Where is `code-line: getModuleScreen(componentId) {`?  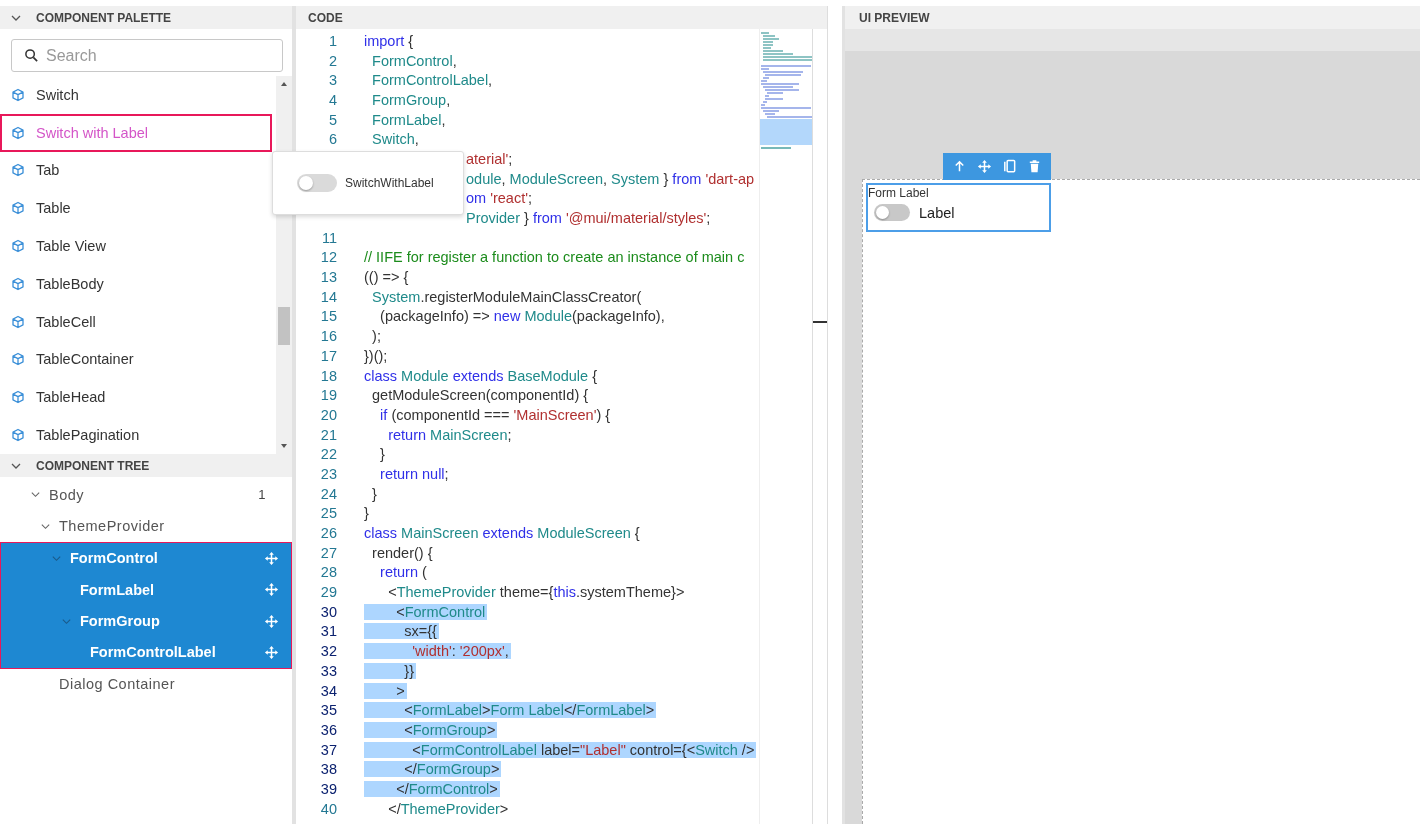 code-line: getModuleScreen(componentId) { is located at coordinates (480, 395).